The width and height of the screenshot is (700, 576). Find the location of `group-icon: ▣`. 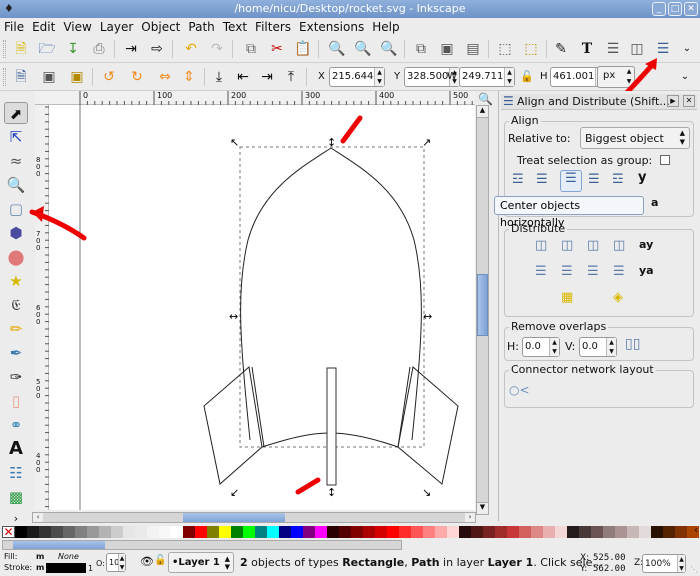

group-icon: ▣ is located at coordinates (447, 49).